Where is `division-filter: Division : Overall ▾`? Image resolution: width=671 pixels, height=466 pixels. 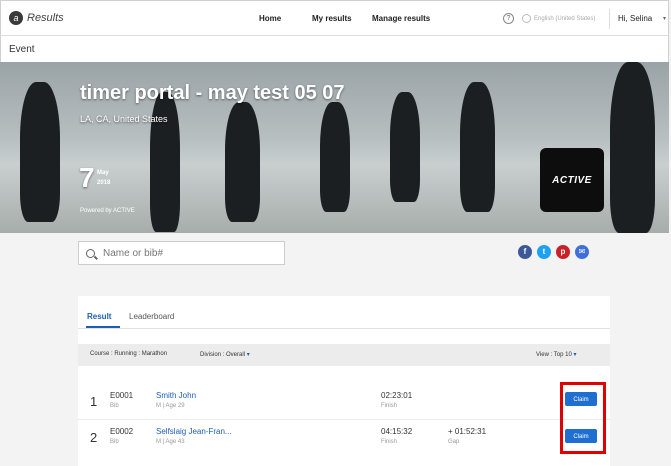 division-filter: Division : Overall ▾ is located at coordinates (225, 354).